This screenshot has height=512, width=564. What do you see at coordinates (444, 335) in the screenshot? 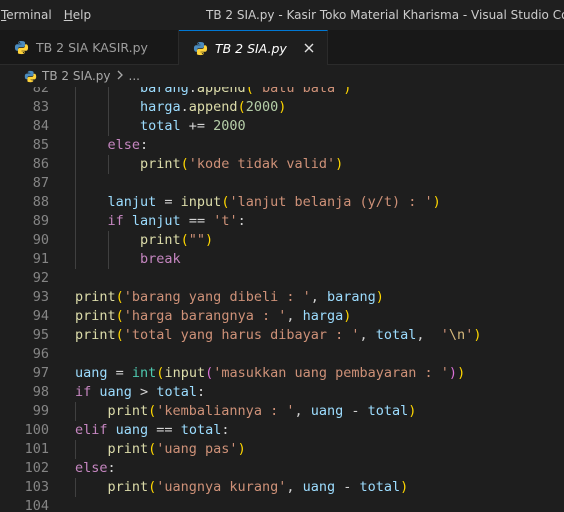
I see `code-token: '` at bounding box center [444, 335].